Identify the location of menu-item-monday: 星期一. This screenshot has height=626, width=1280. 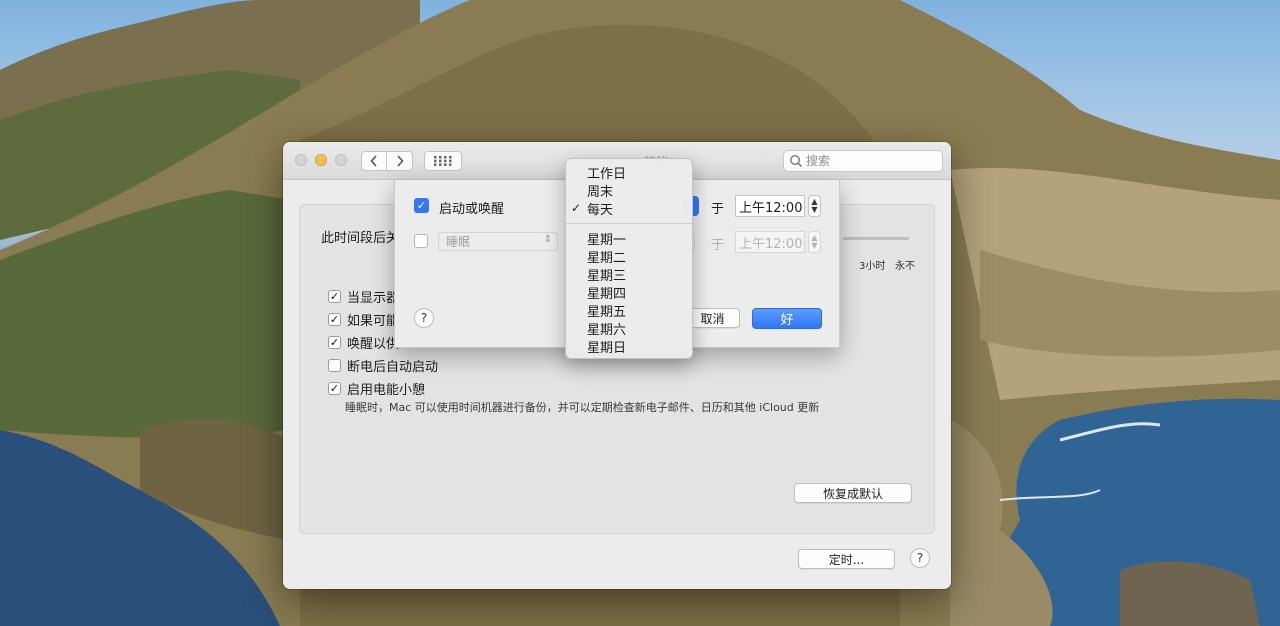
(629, 238).